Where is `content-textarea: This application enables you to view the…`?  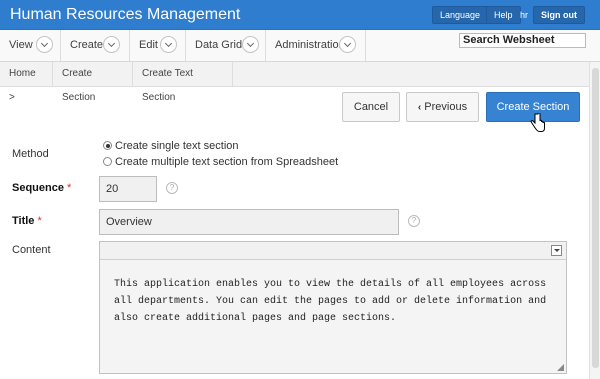 content-textarea: This application enables you to view the… is located at coordinates (334, 301).